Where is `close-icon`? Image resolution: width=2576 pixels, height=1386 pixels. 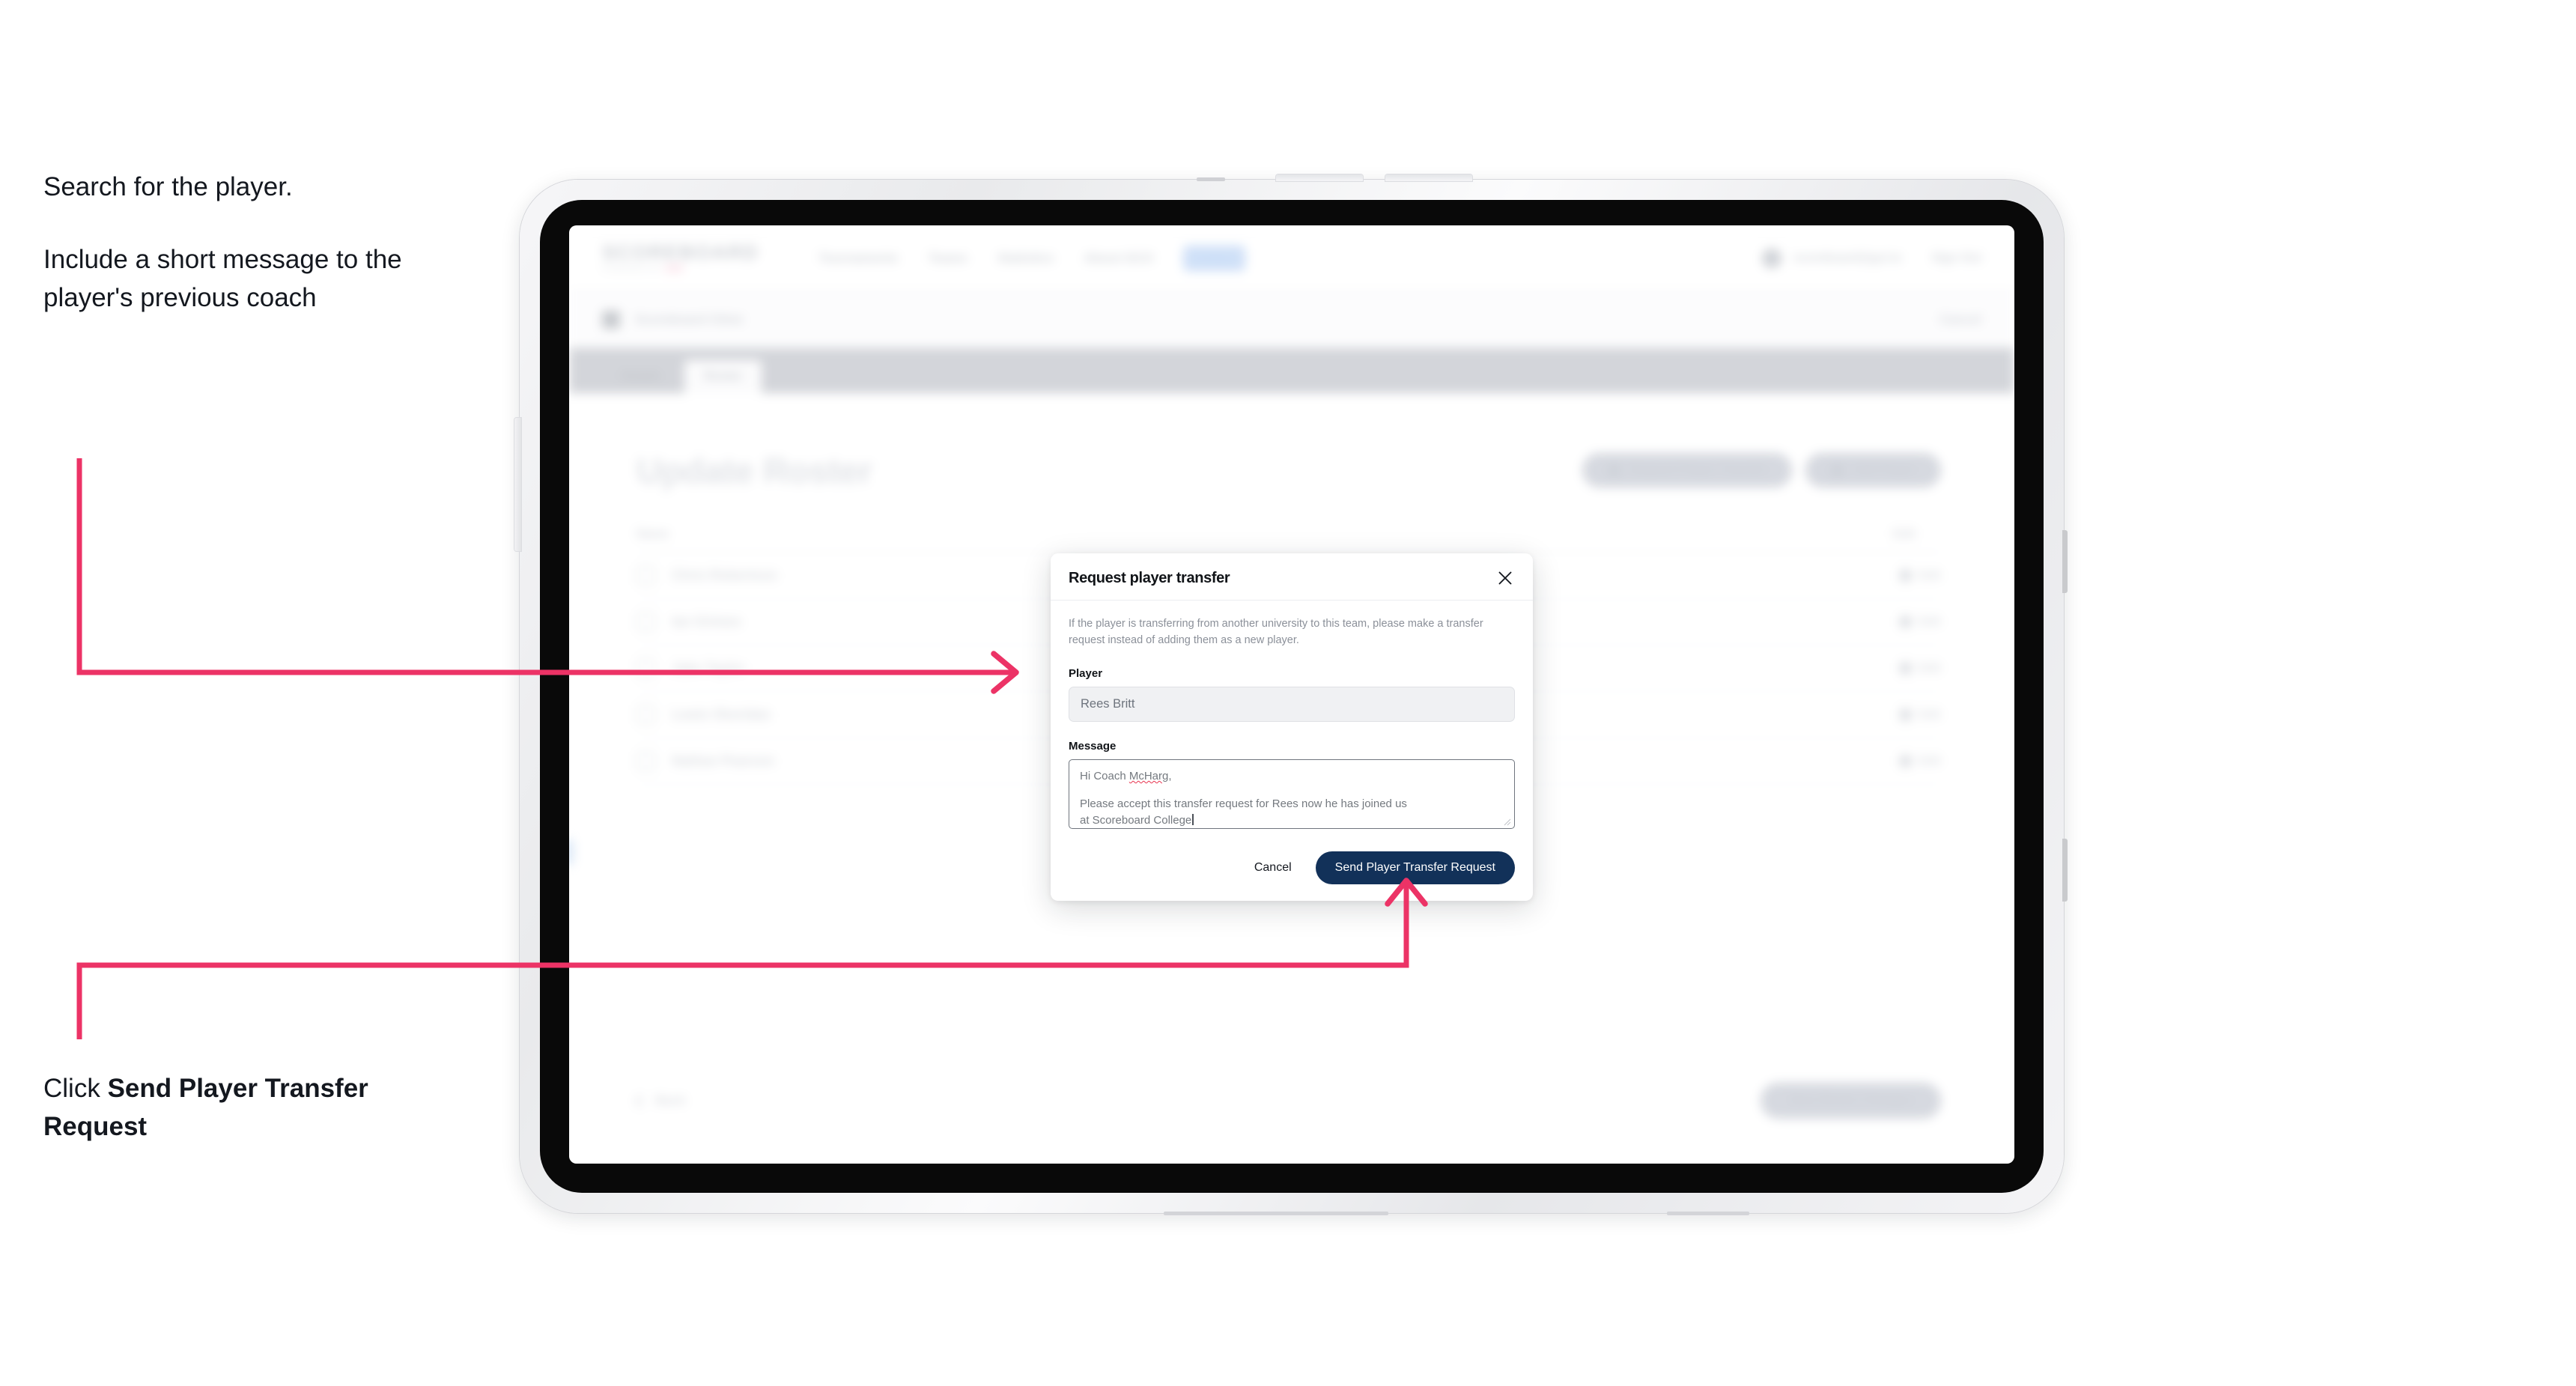 close-icon is located at coordinates (1505, 578).